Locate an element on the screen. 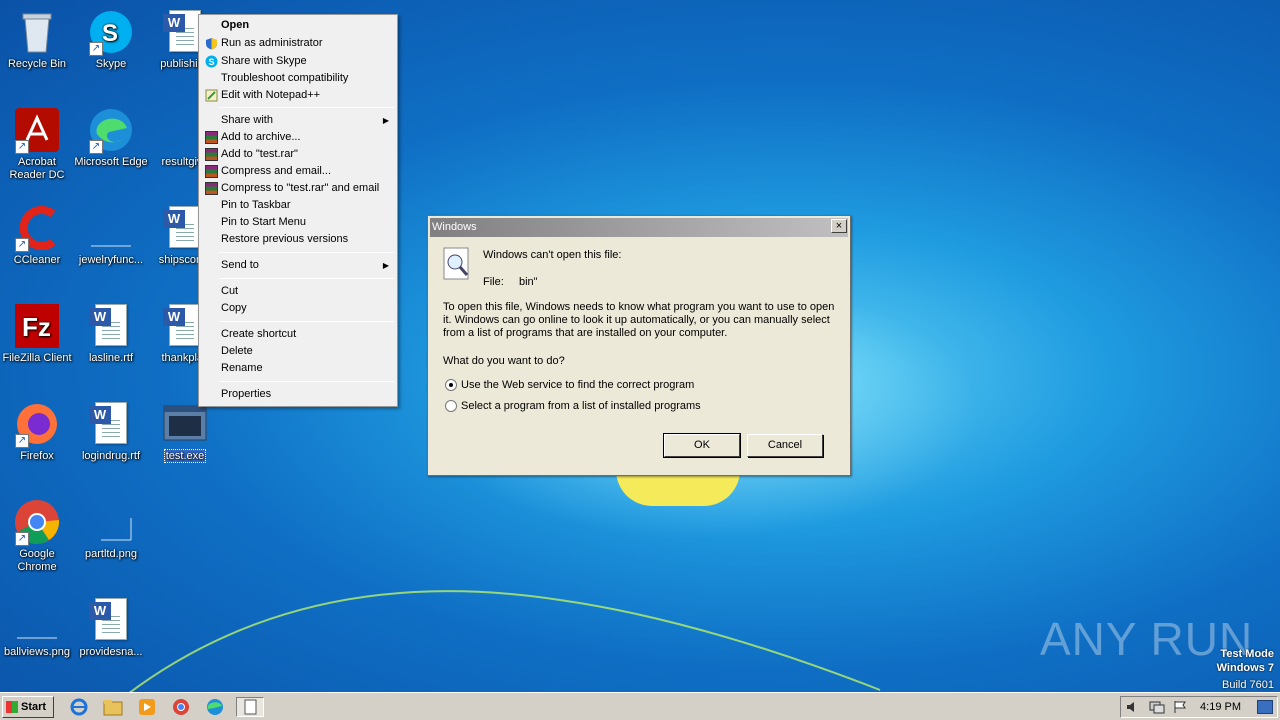 The width and height of the screenshot is (1280, 720). word-document-icon: W is located at coordinates (111, 424).